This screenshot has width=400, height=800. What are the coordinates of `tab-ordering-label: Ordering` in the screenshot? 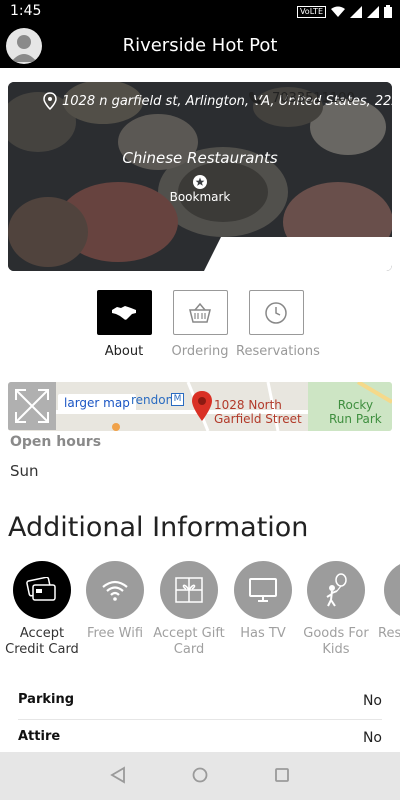 It's located at (200, 351).